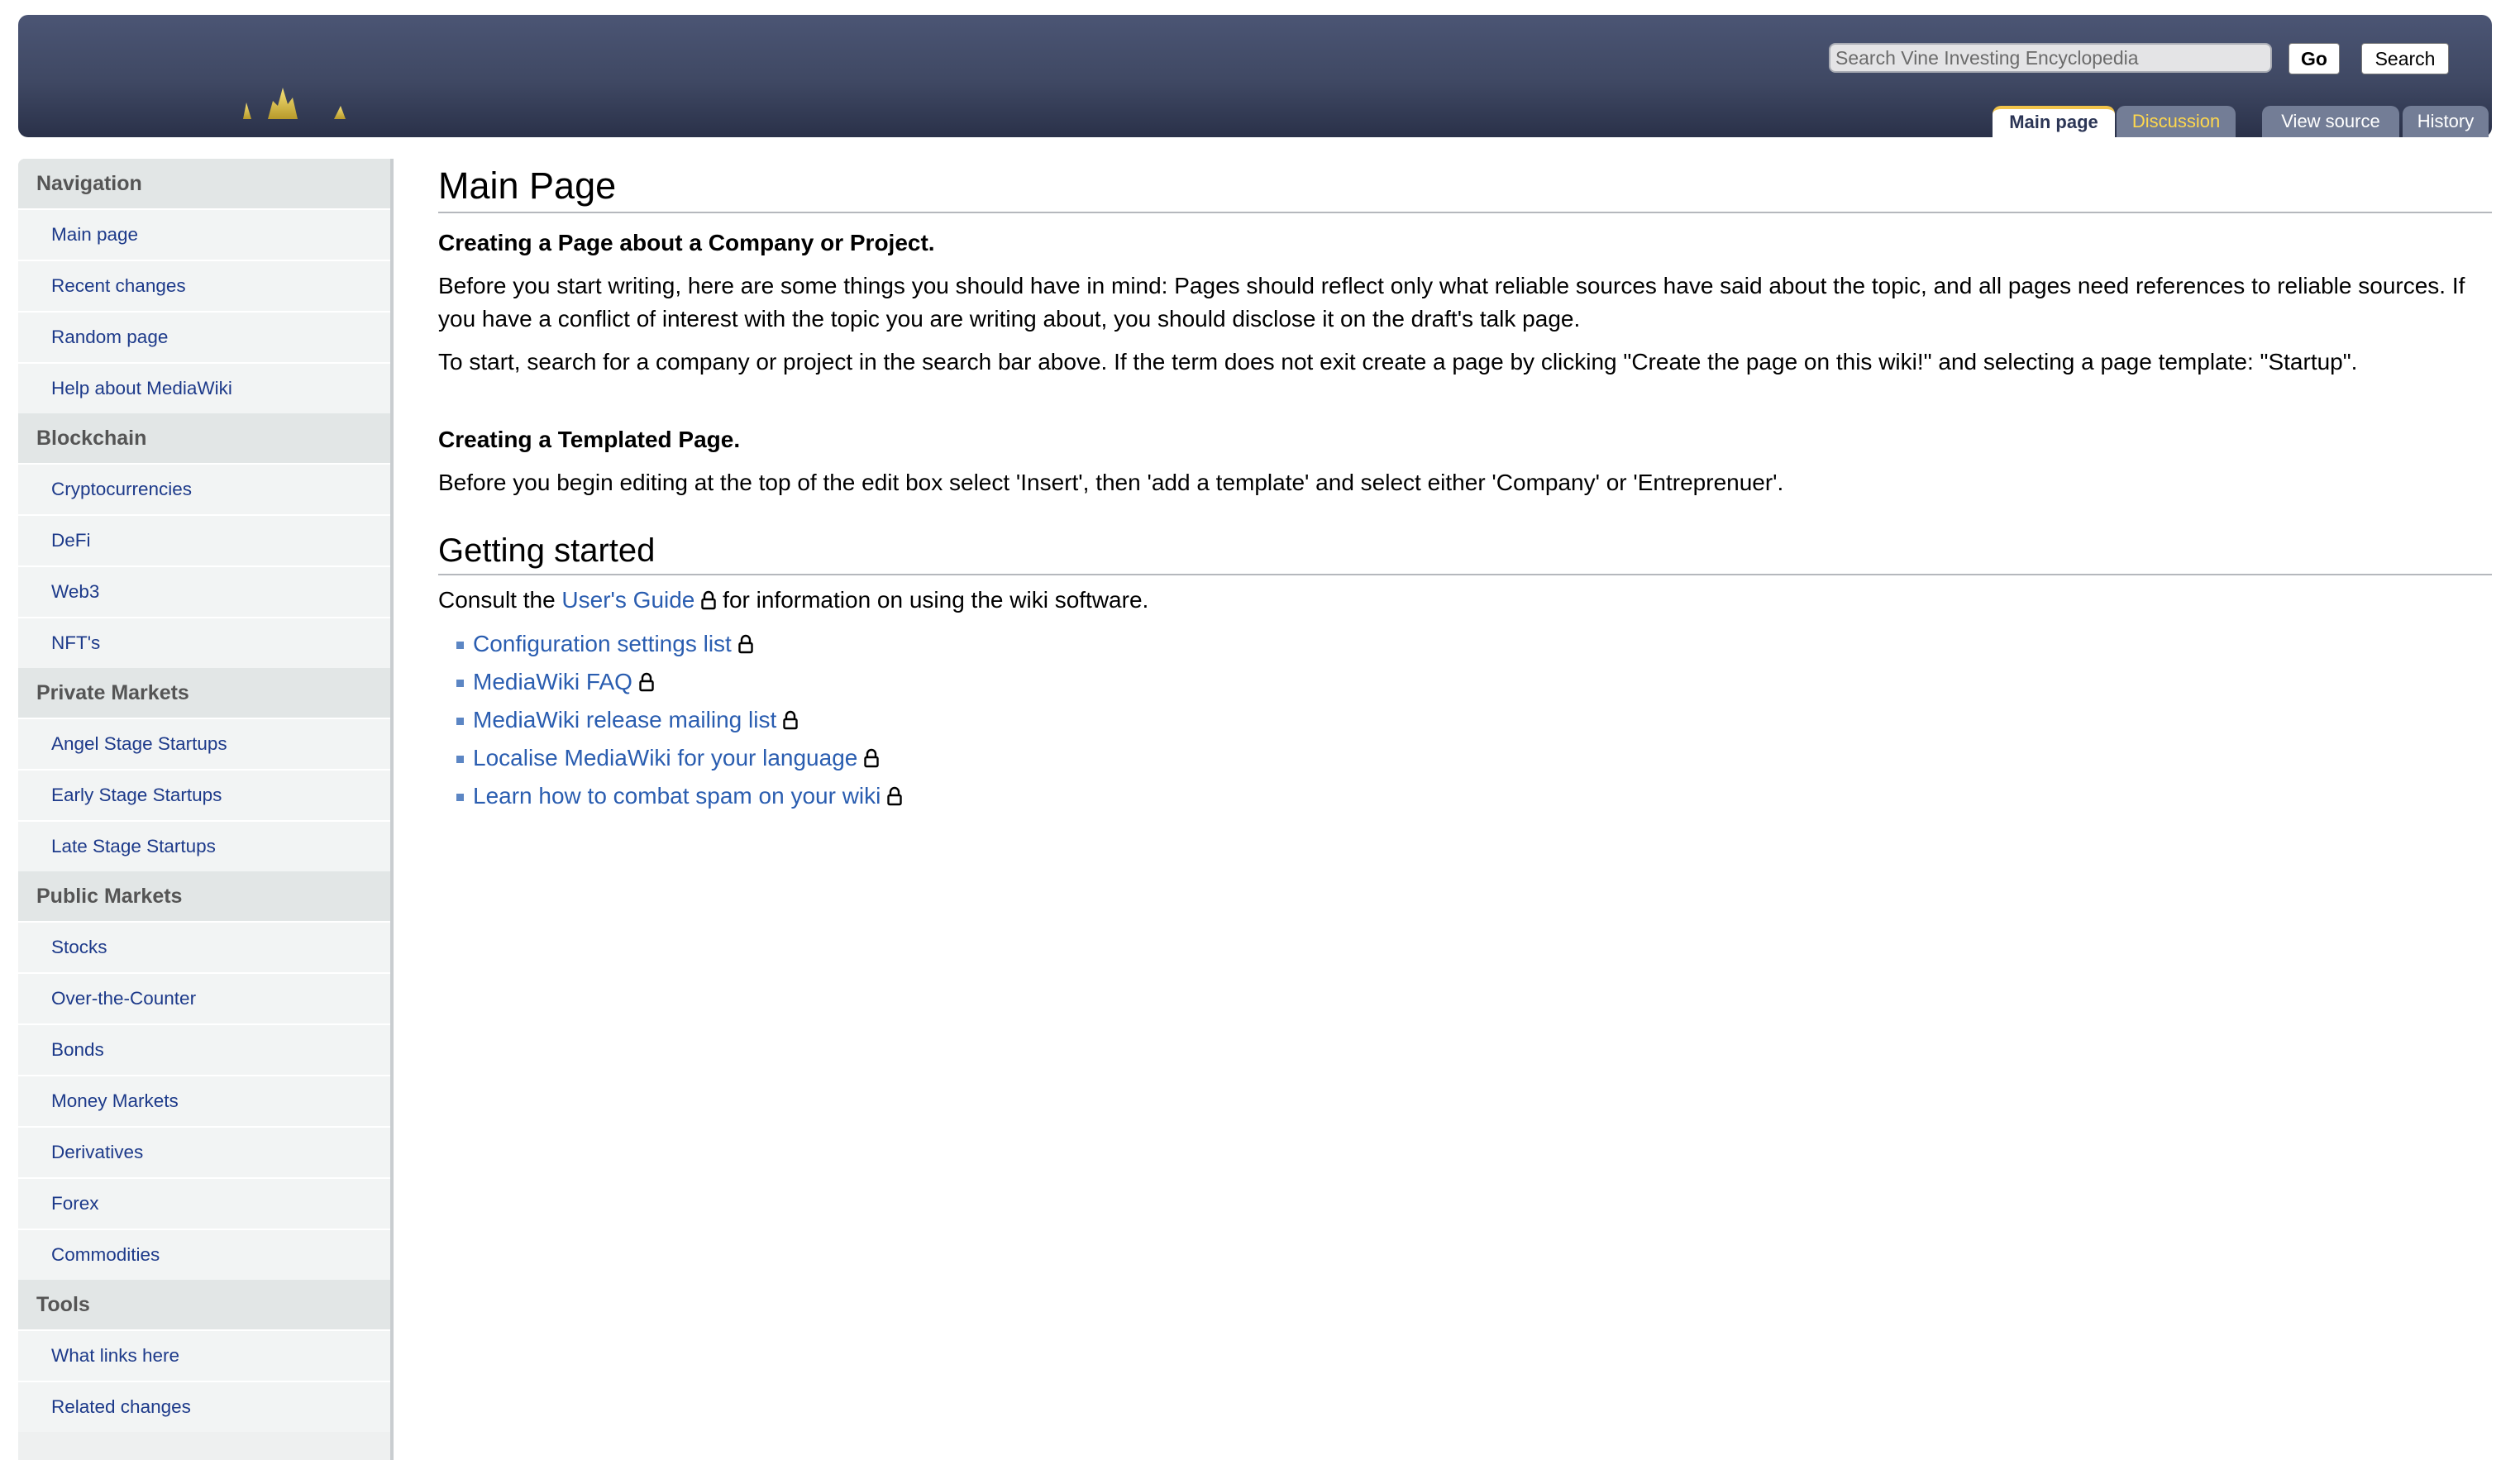 The width and height of the screenshot is (2520, 1460). Describe the element at coordinates (665, 758) in the screenshot. I see `localise-link: Localise MediaWiki for your language` at that location.